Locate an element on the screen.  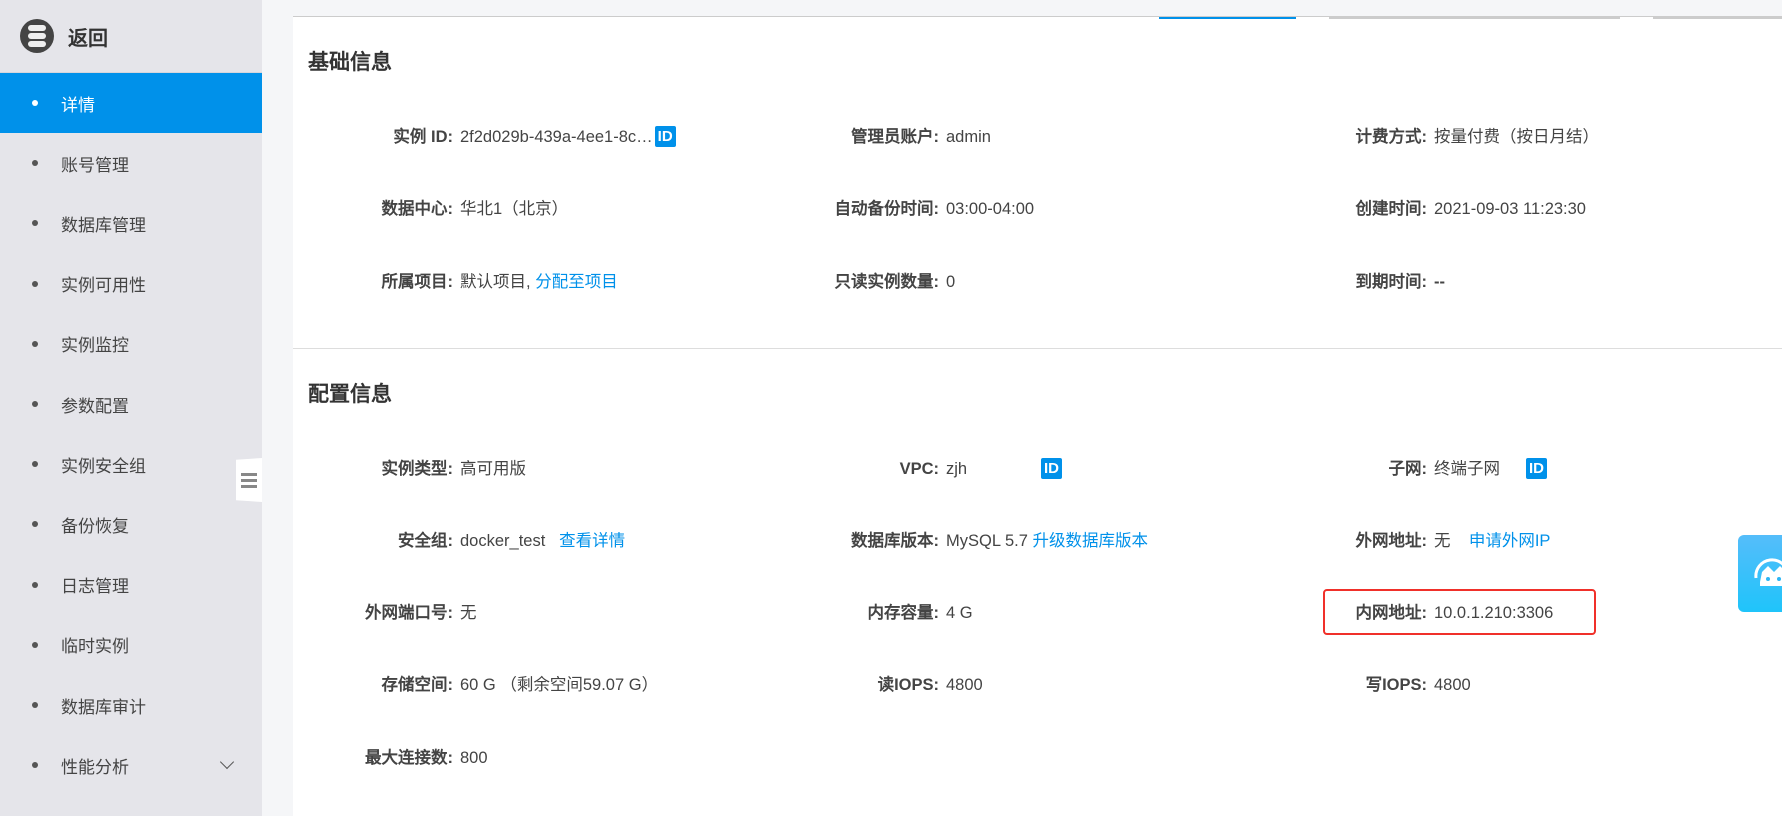
field-expire: 到期时间: -- is located at coordinates (1401, 282).